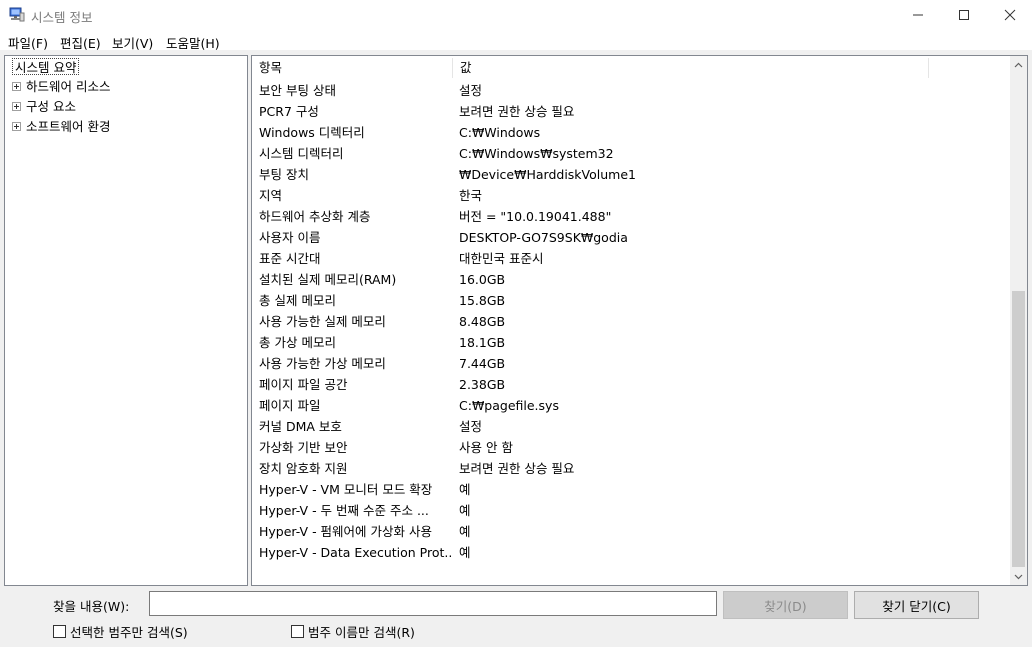  What do you see at coordinates (433, 603) in the screenshot?
I see `find-input` at bounding box center [433, 603].